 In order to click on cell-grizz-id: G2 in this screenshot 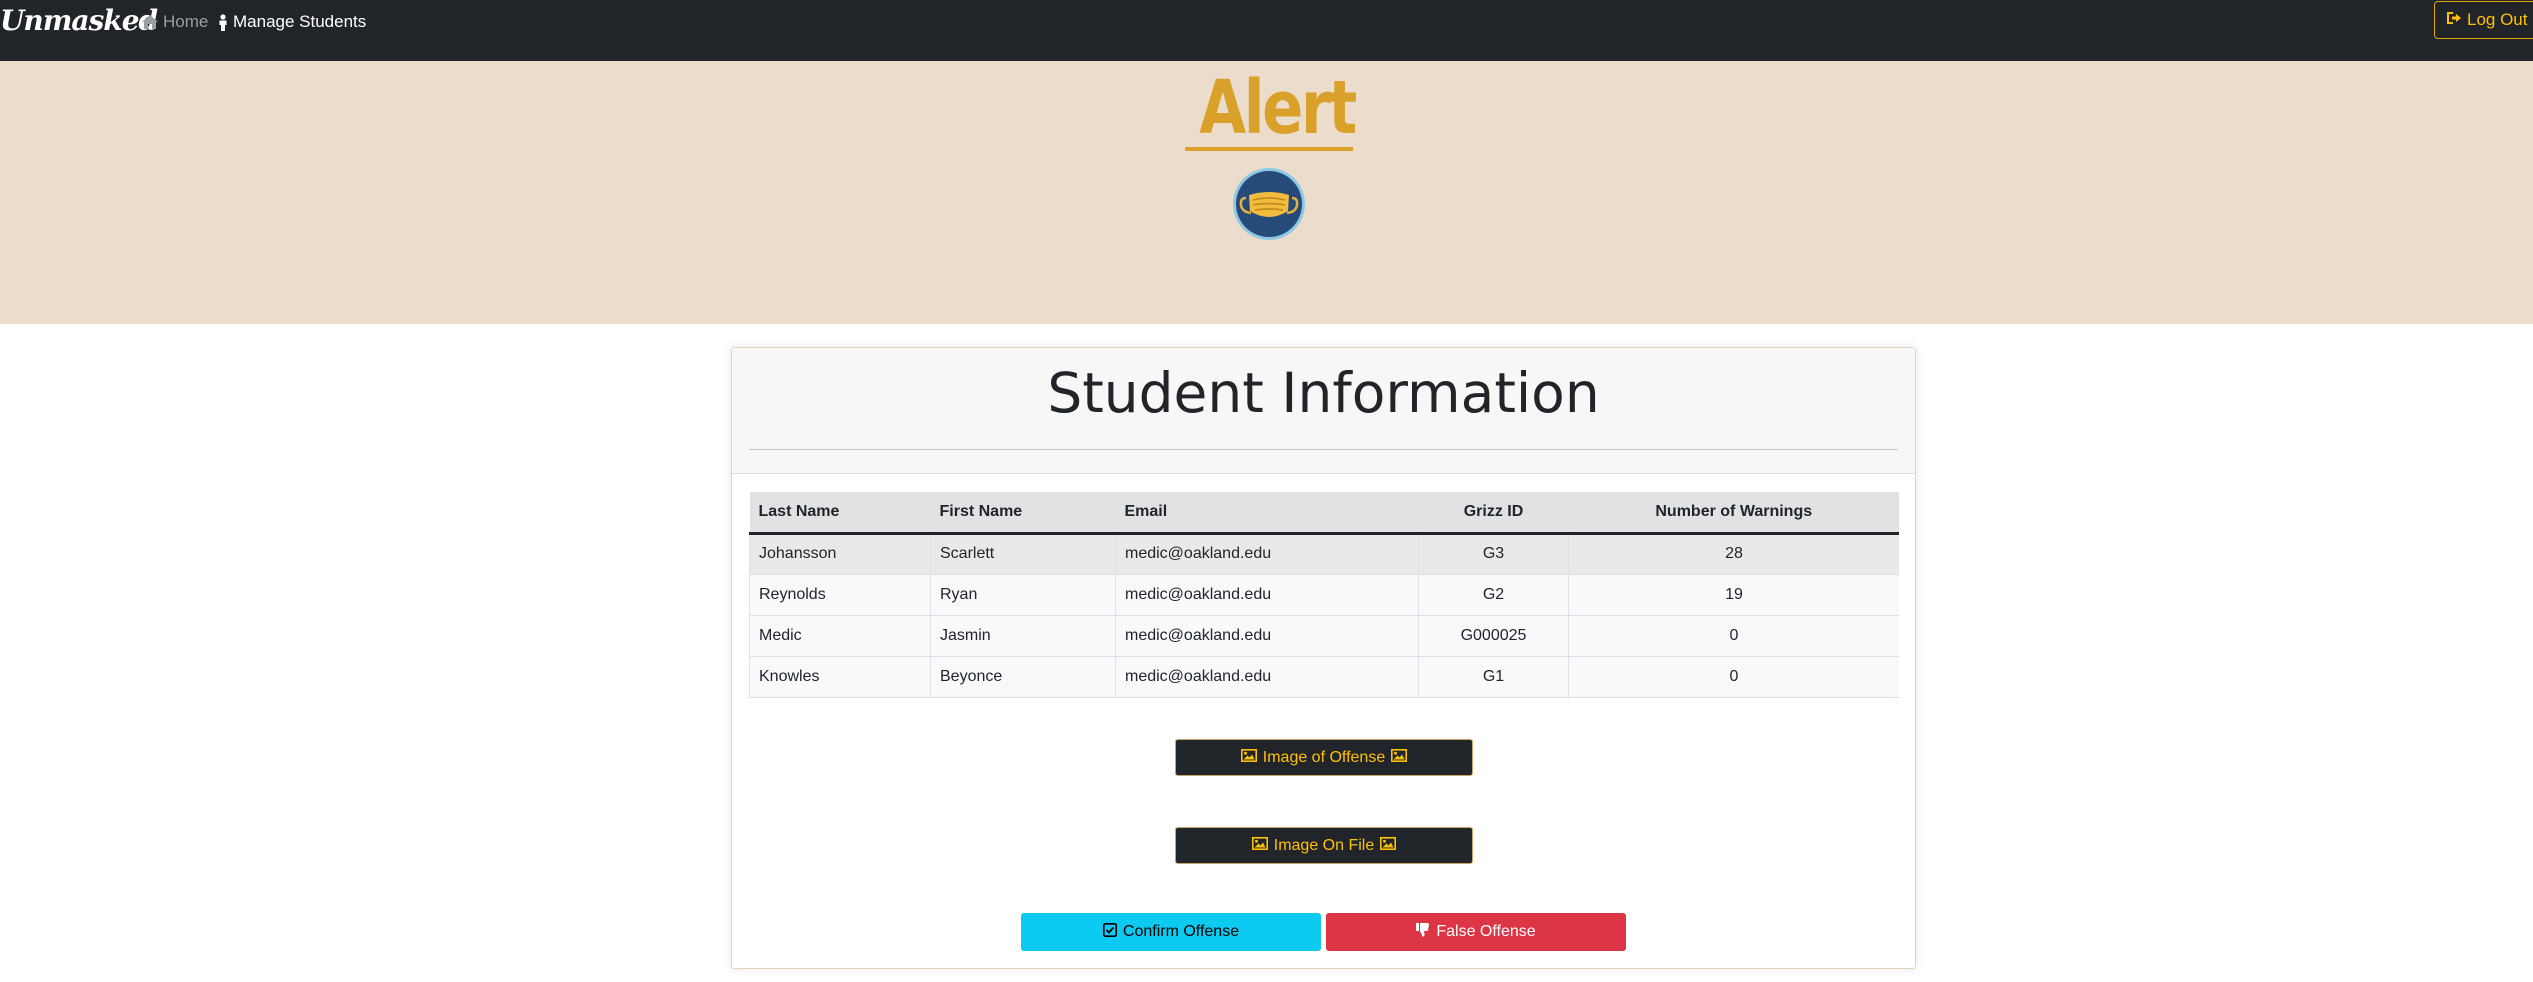, I will do `click(1493, 594)`.